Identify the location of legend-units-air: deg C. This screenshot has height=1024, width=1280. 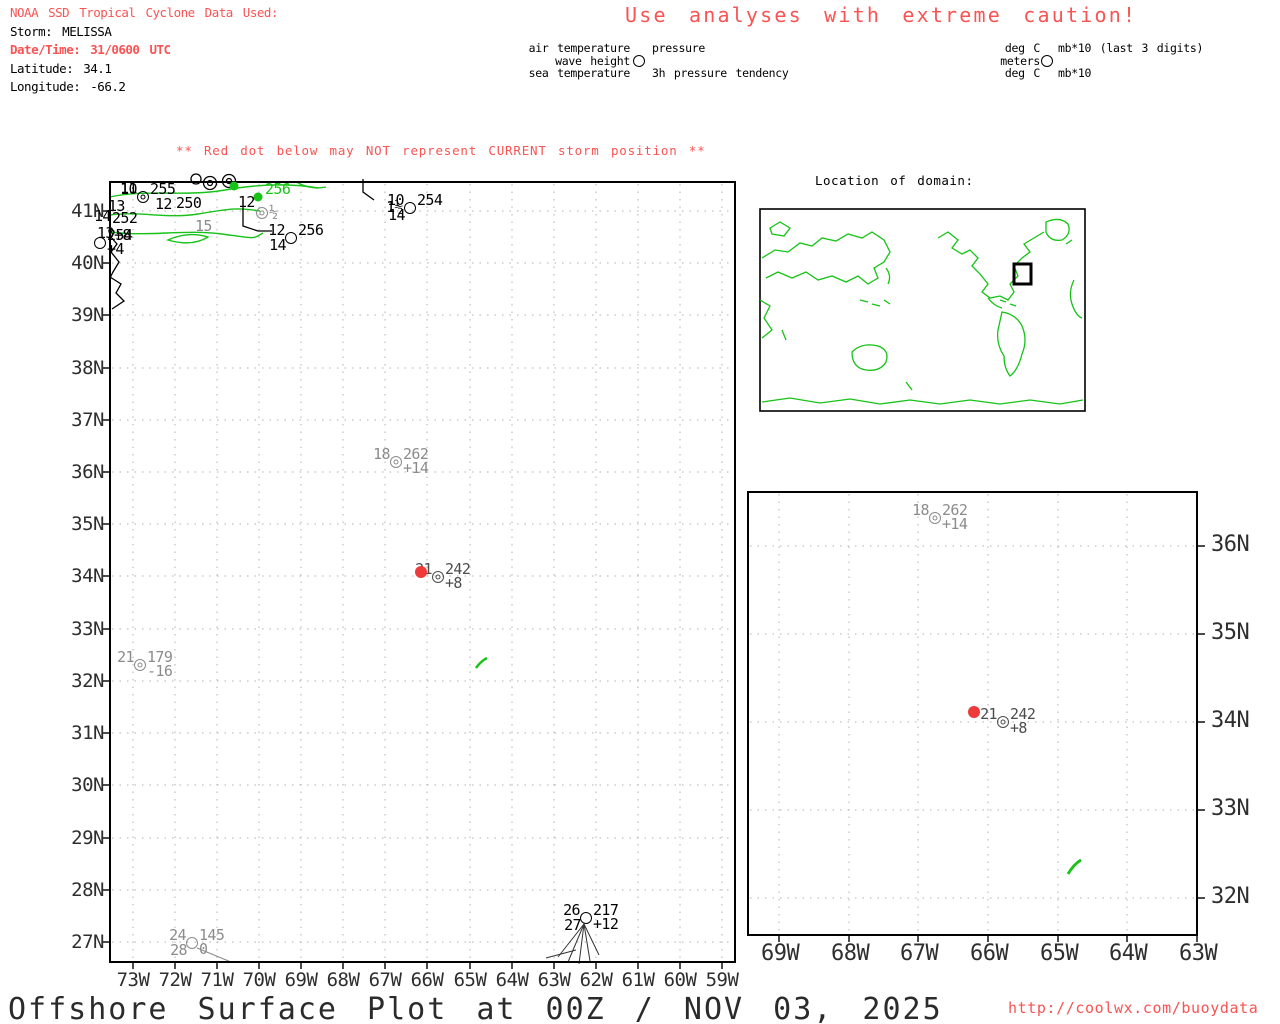
(1022, 48).